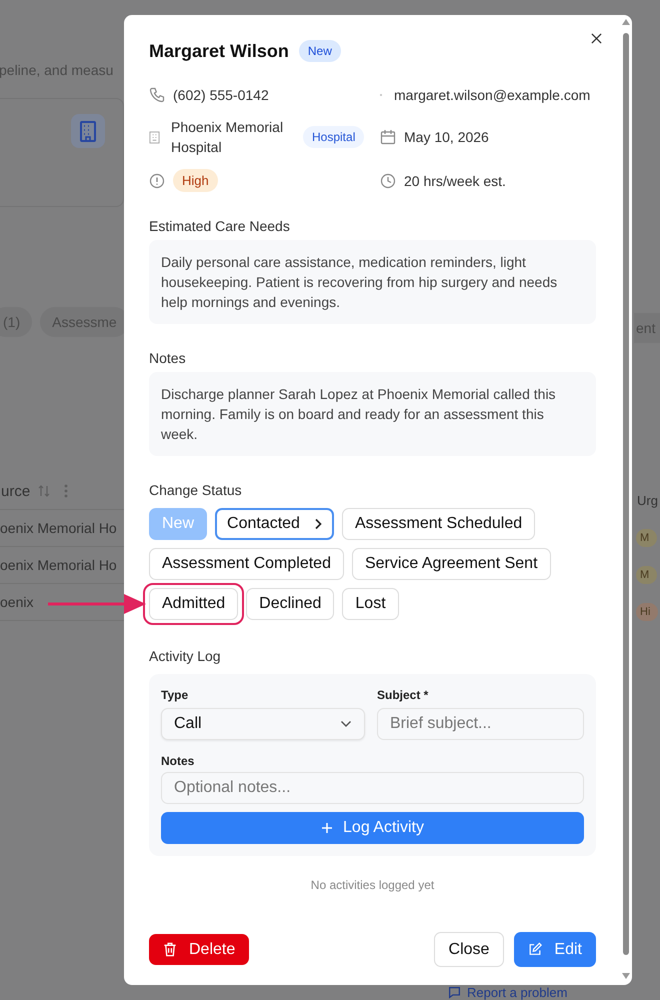 The height and width of the screenshot is (1000, 660). What do you see at coordinates (388, 180) in the screenshot?
I see `clock-icon` at bounding box center [388, 180].